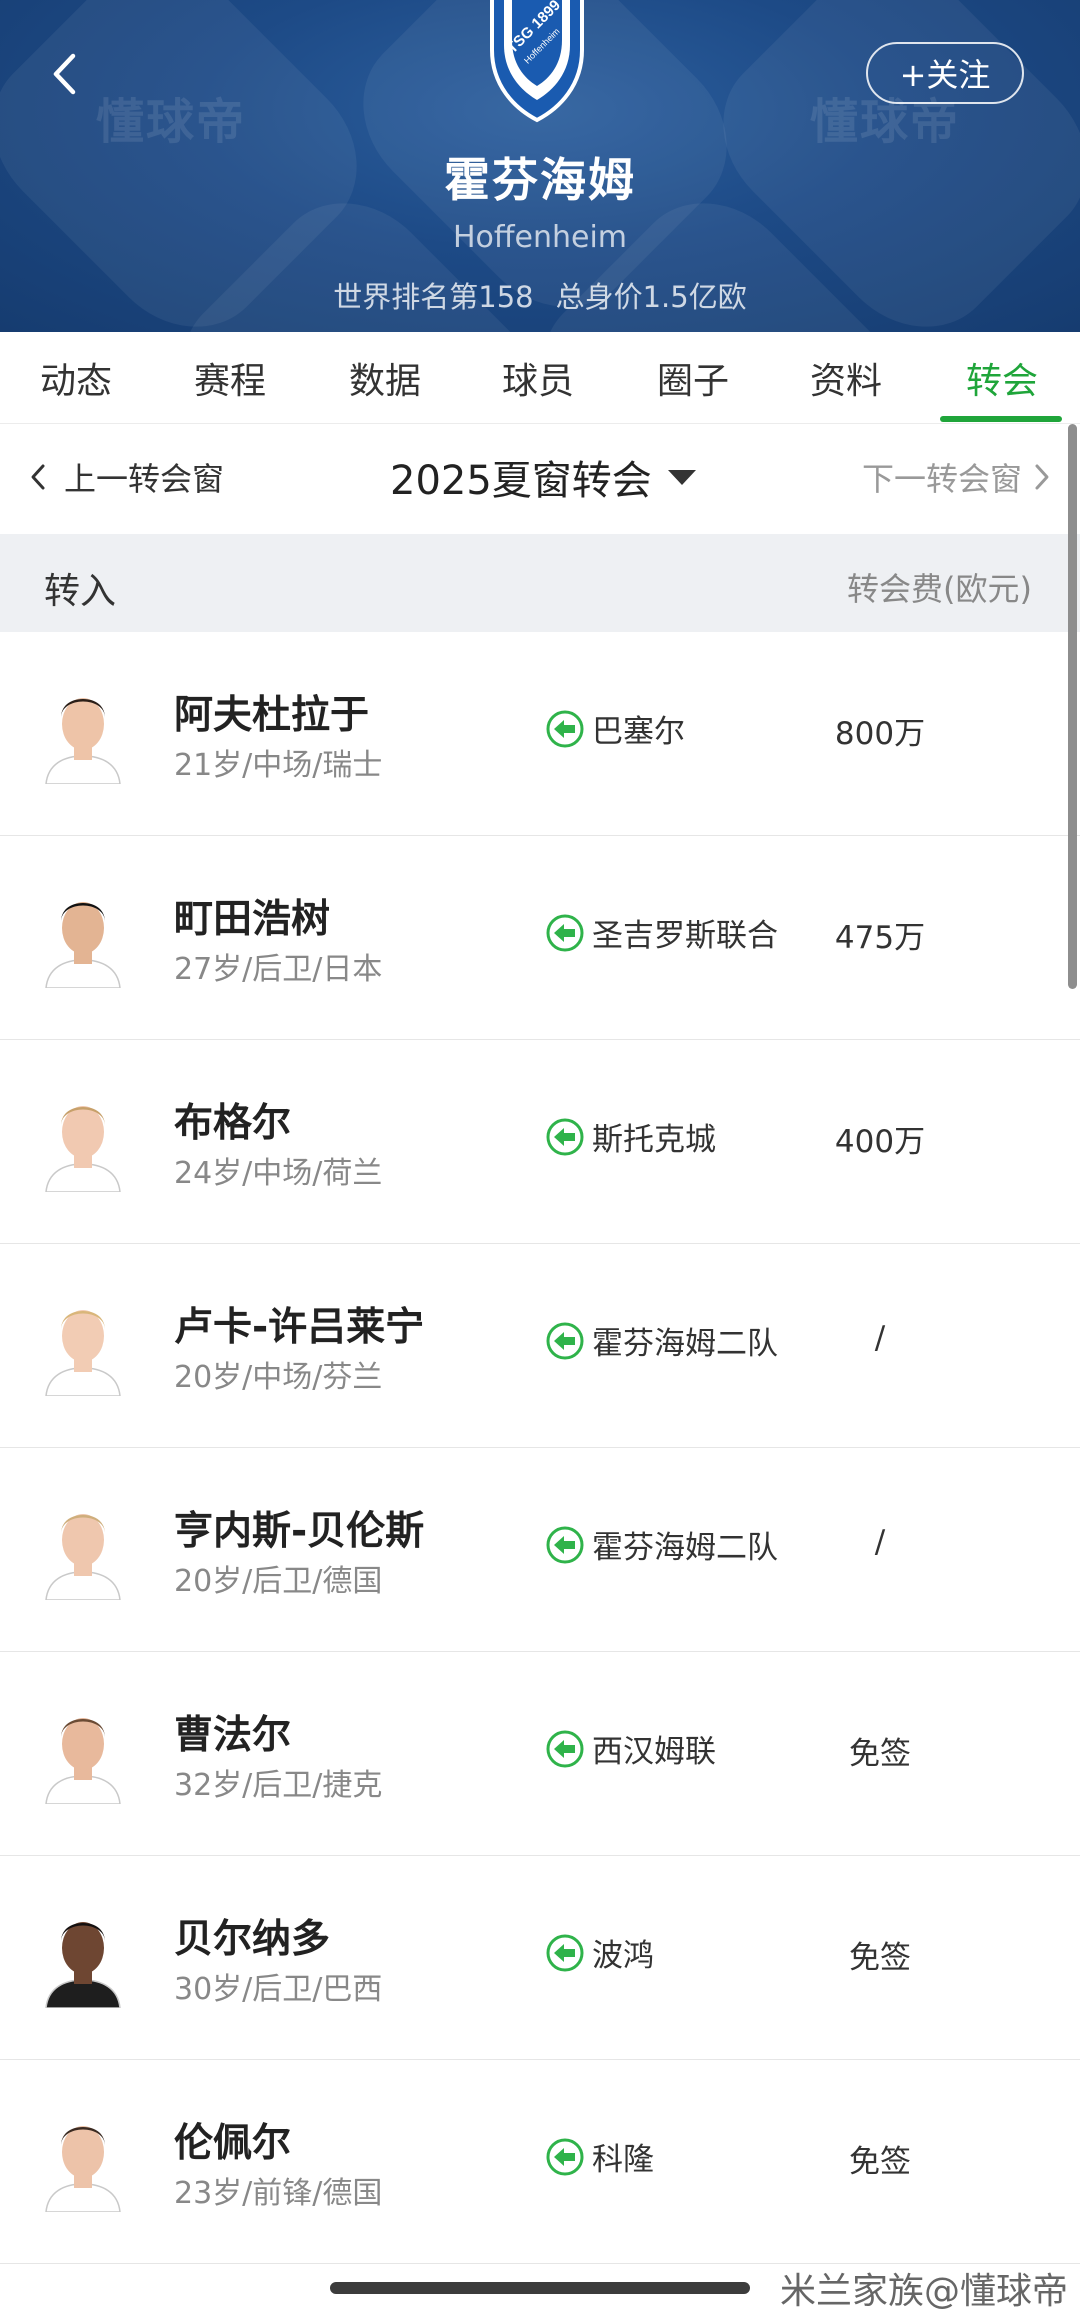  Describe the element at coordinates (144, 479) in the screenshot. I see `prev-window-label: 上一转会窗` at that location.